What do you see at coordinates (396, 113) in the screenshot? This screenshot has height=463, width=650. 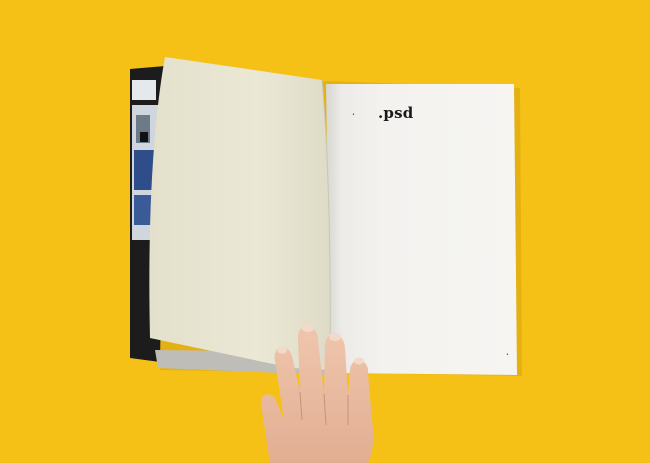 I see `page-title-text: .psd` at bounding box center [396, 113].